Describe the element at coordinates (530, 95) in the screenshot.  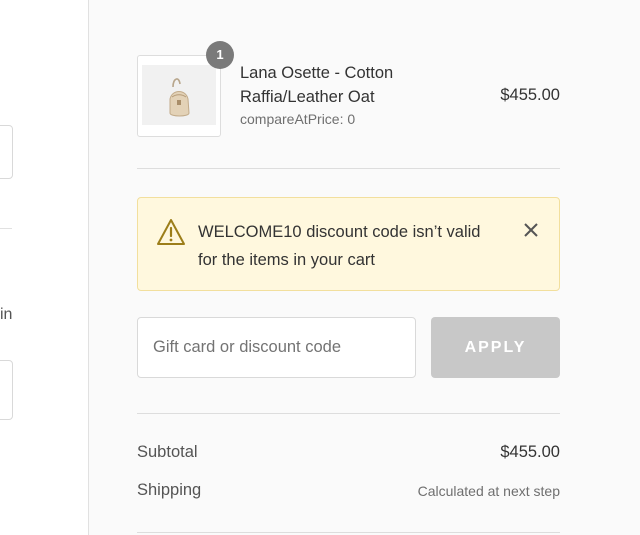
I see `product-price: $455.00` at that location.